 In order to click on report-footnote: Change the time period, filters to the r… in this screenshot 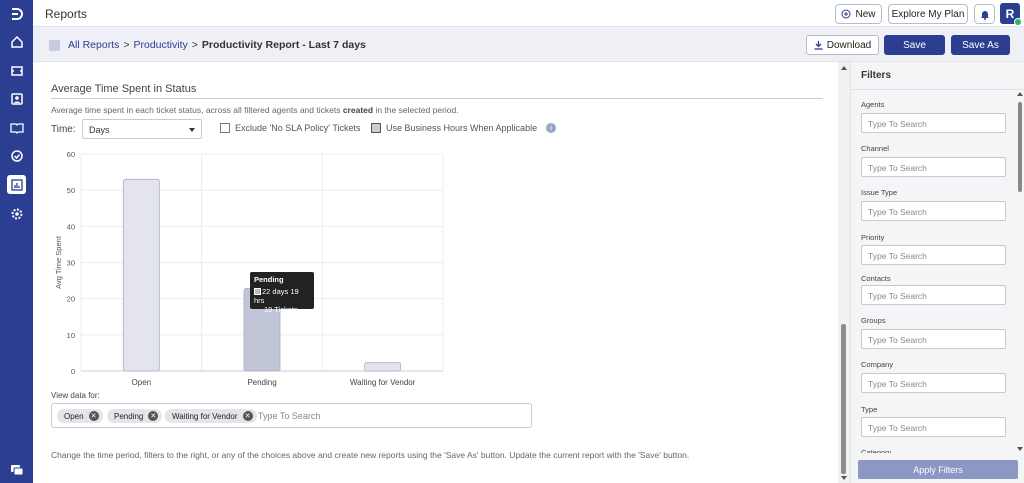, I will do `click(370, 455)`.